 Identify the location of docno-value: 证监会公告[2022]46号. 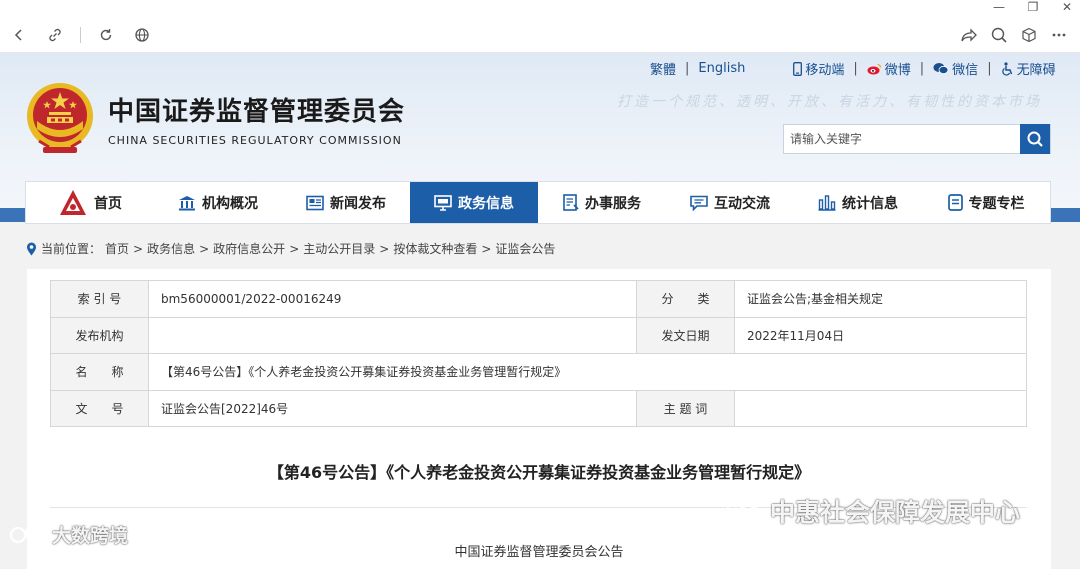
(392, 408).